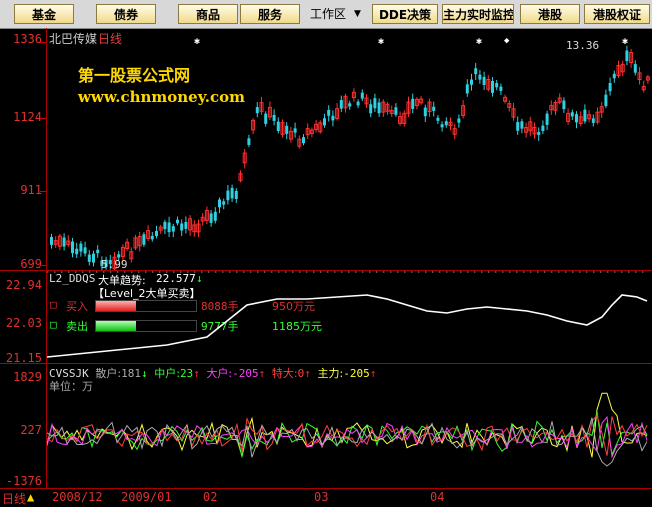  I want to click on star-marker-3: ✱, so click(479, 41).